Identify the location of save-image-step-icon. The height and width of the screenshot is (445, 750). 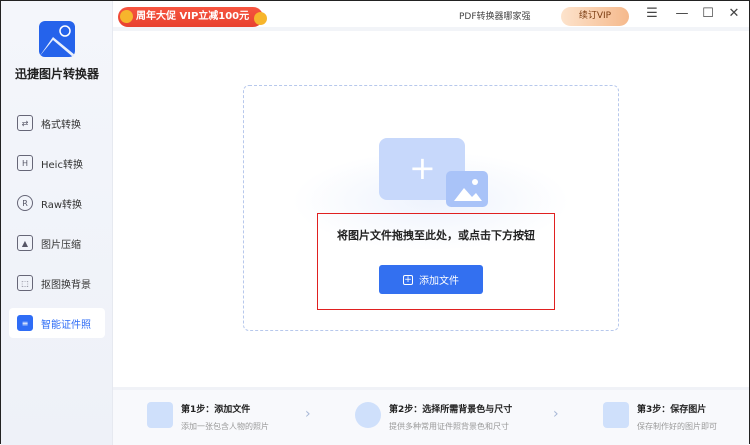
(616, 415).